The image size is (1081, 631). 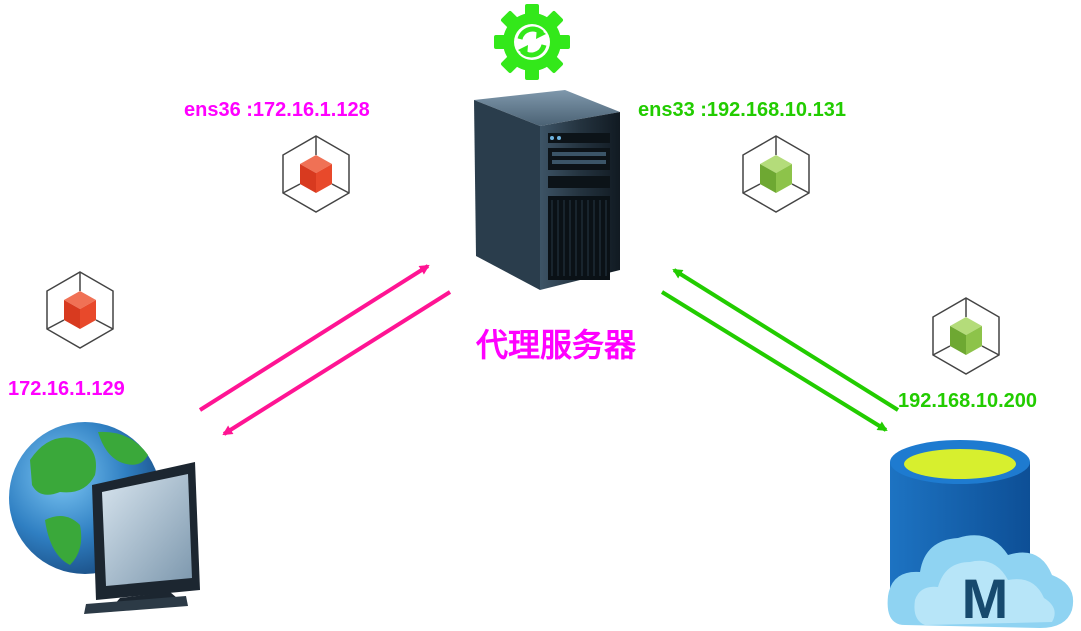 What do you see at coordinates (774, 361) in the screenshot?
I see `arrow-proxy-to-db` at bounding box center [774, 361].